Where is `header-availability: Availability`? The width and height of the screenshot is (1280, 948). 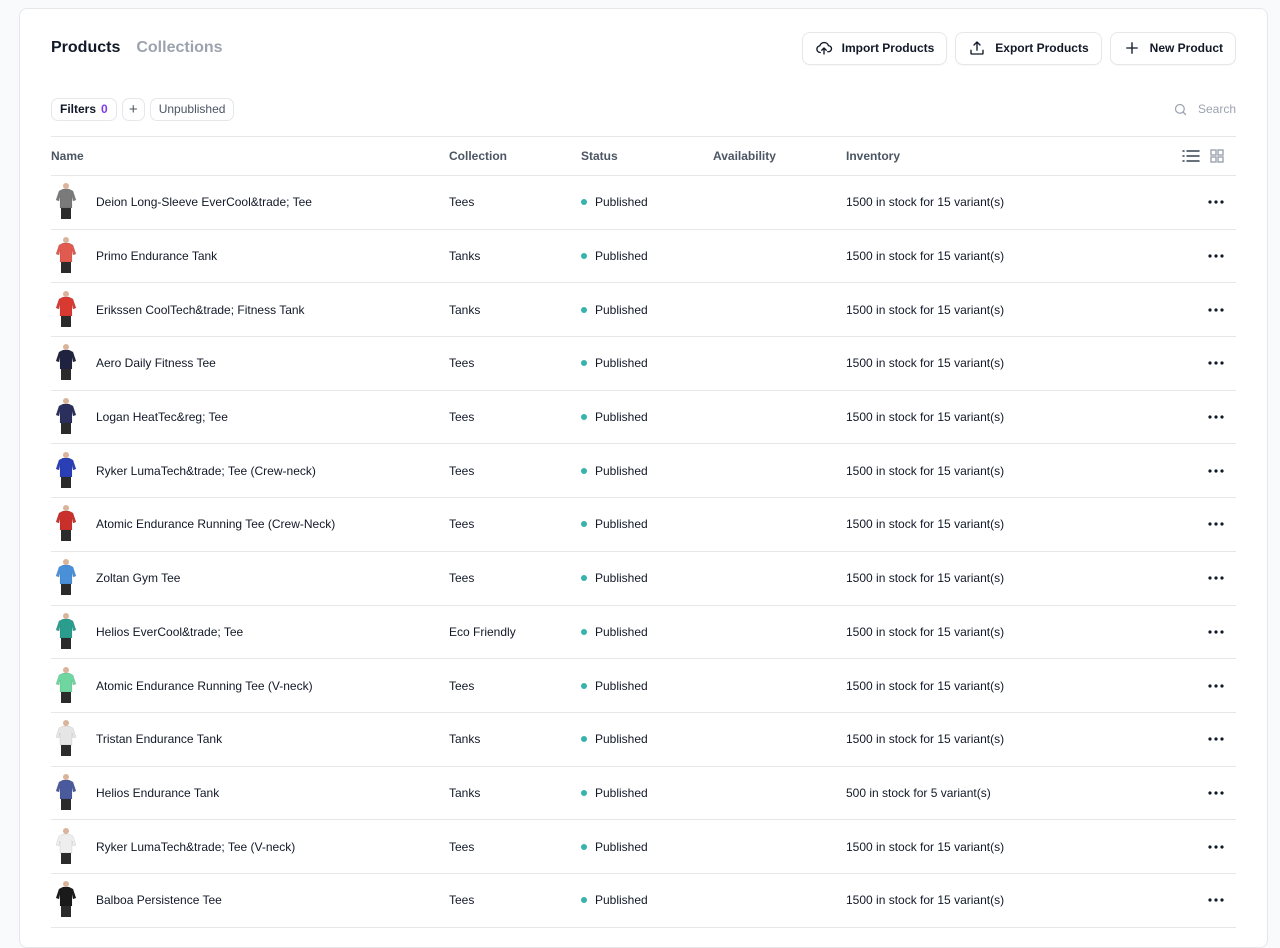 header-availability: Availability is located at coordinates (779, 156).